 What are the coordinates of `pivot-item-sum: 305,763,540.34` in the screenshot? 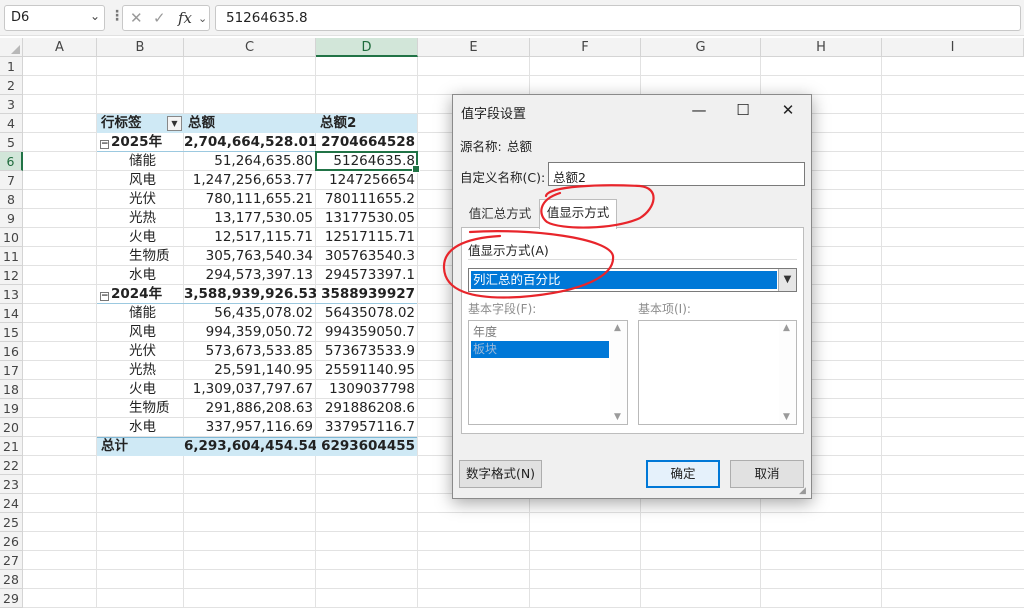 It's located at (250, 256).